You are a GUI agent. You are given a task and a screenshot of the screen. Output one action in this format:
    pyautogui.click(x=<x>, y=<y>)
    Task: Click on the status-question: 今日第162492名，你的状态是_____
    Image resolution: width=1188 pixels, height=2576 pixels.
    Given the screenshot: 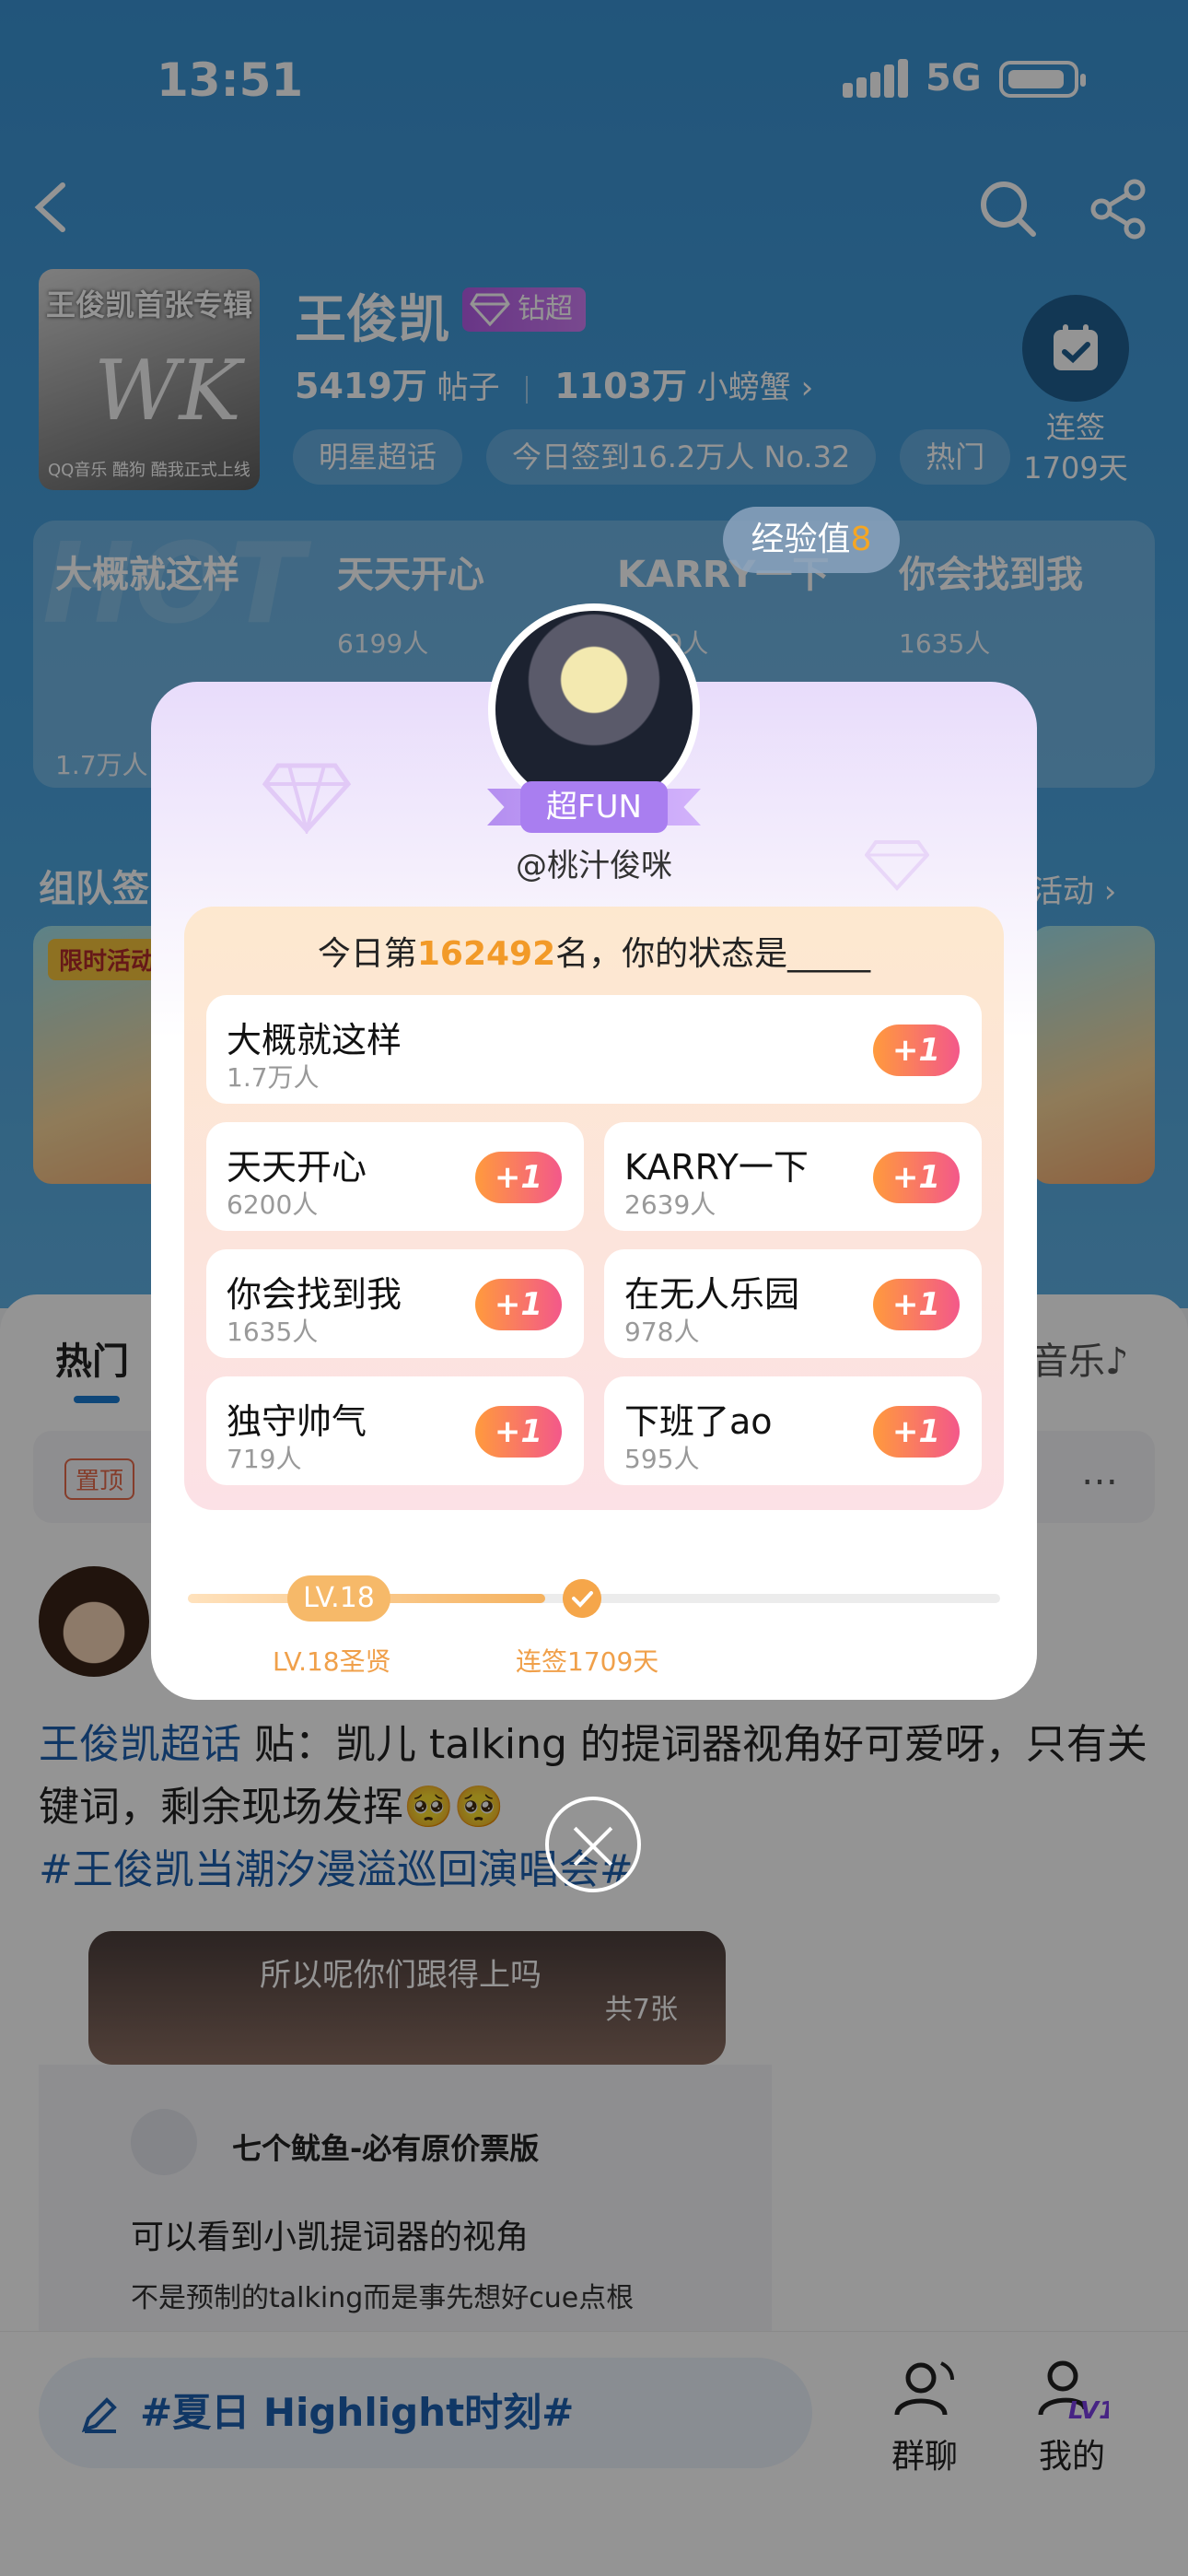 What is the action you would take?
    pyautogui.click(x=594, y=951)
    